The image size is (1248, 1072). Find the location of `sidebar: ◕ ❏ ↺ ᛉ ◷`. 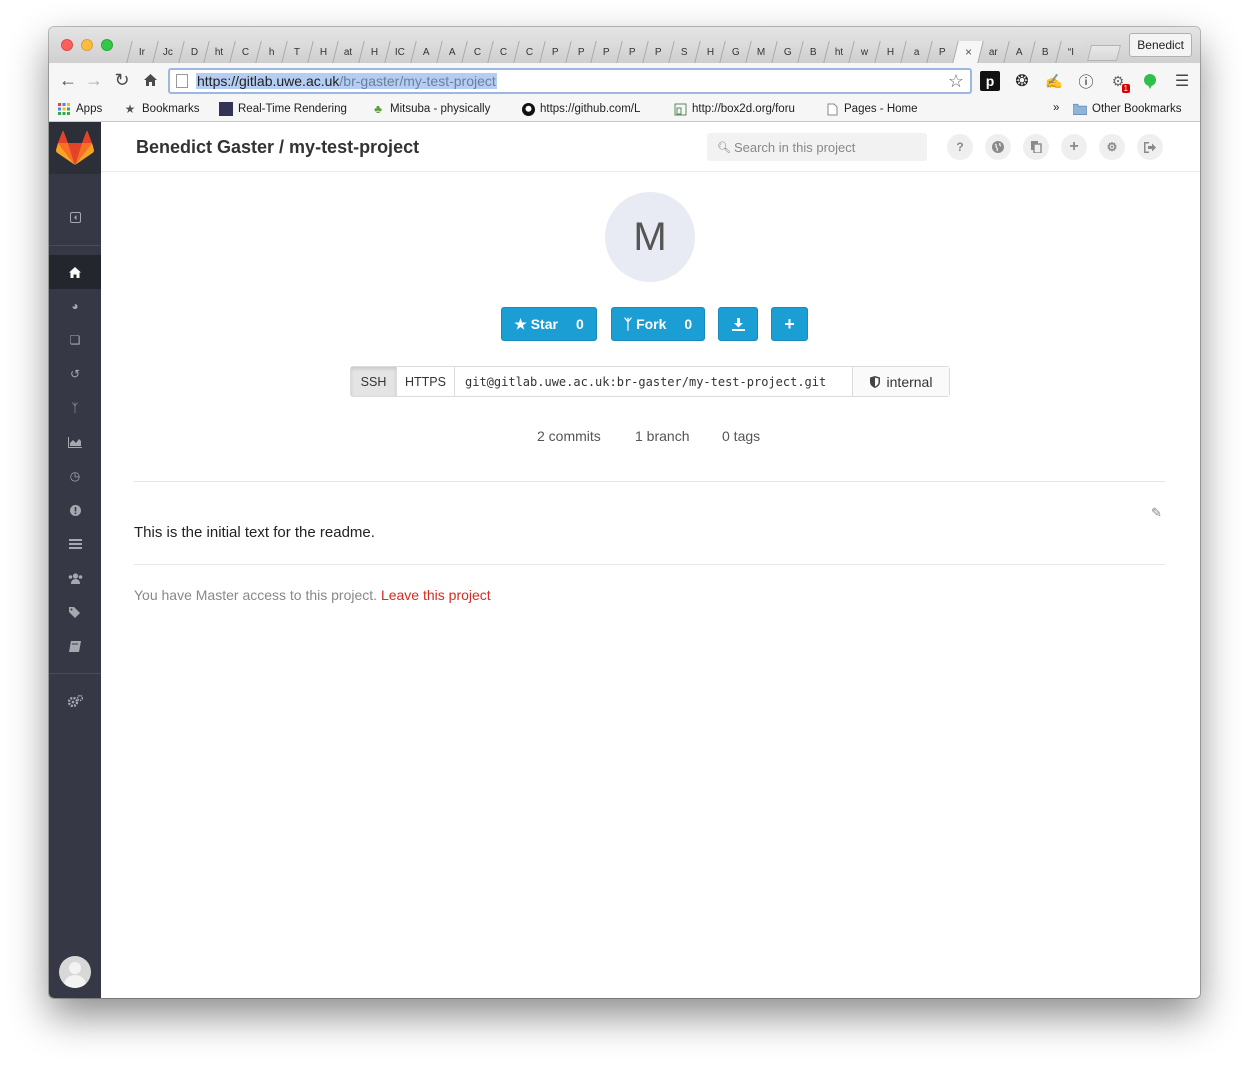

sidebar: ◕ ❏ ↺ ᛉ ◷ is located at coordinates (75, 560).